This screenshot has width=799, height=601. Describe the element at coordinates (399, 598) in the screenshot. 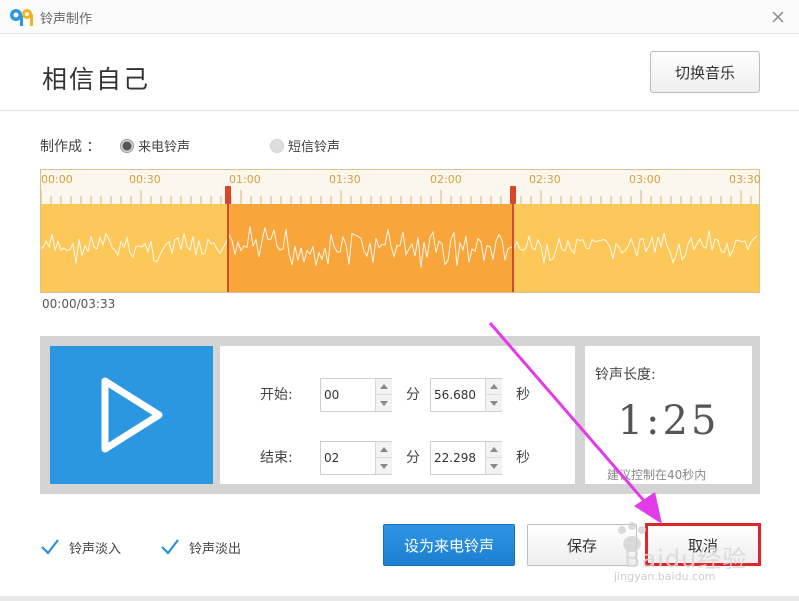

I see `bottom-edge` at that location.